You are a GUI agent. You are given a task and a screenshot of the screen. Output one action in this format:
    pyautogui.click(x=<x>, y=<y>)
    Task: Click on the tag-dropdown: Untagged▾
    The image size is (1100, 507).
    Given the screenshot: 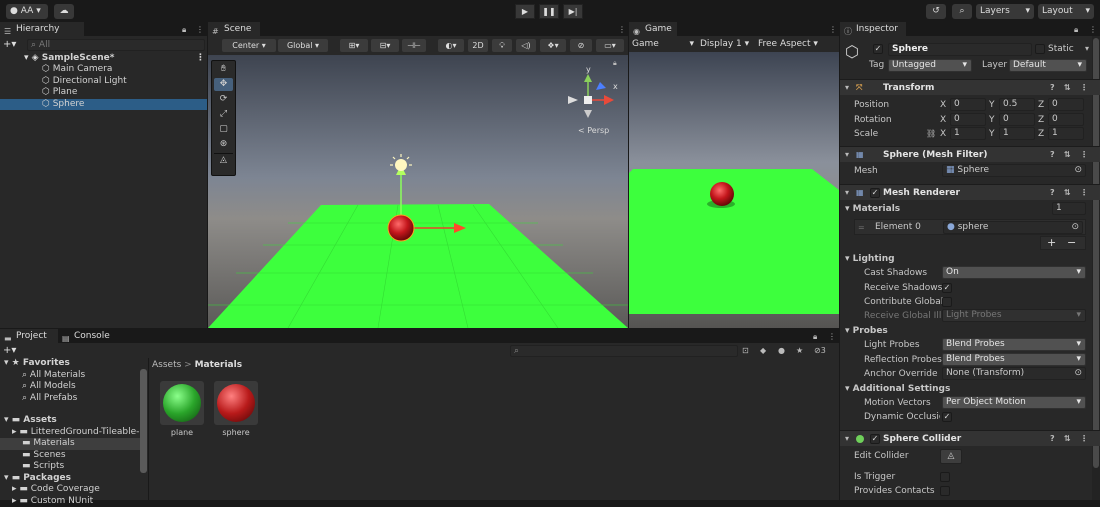 What is the action you would take?
    pyautogui.click(x=930, y=65)
    